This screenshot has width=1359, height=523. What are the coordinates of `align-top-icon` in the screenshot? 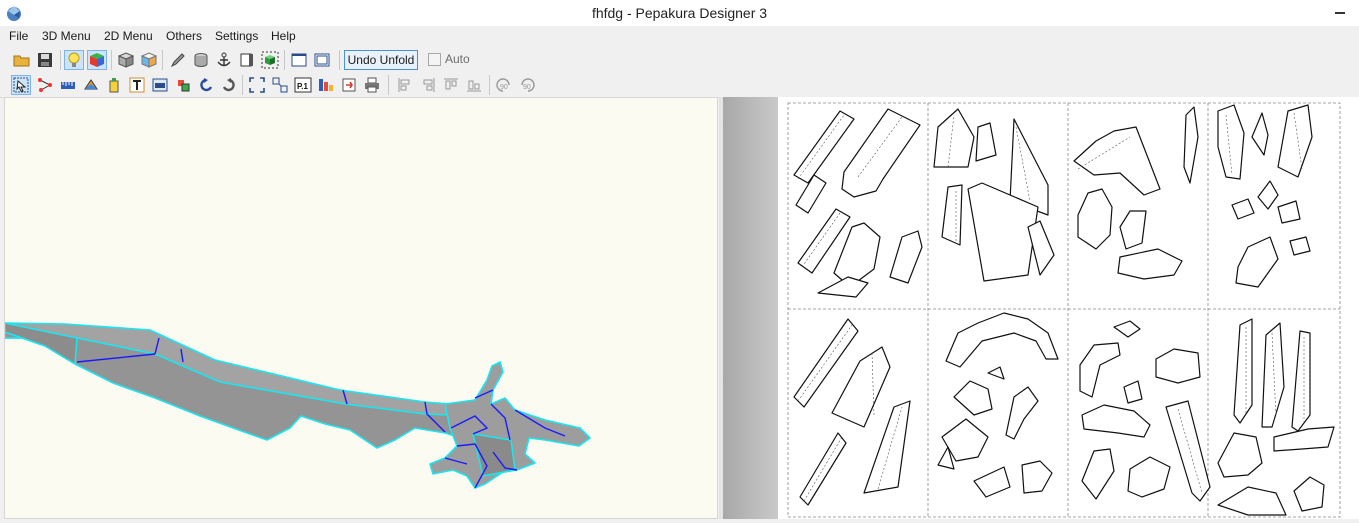 It's located at (451, 84).